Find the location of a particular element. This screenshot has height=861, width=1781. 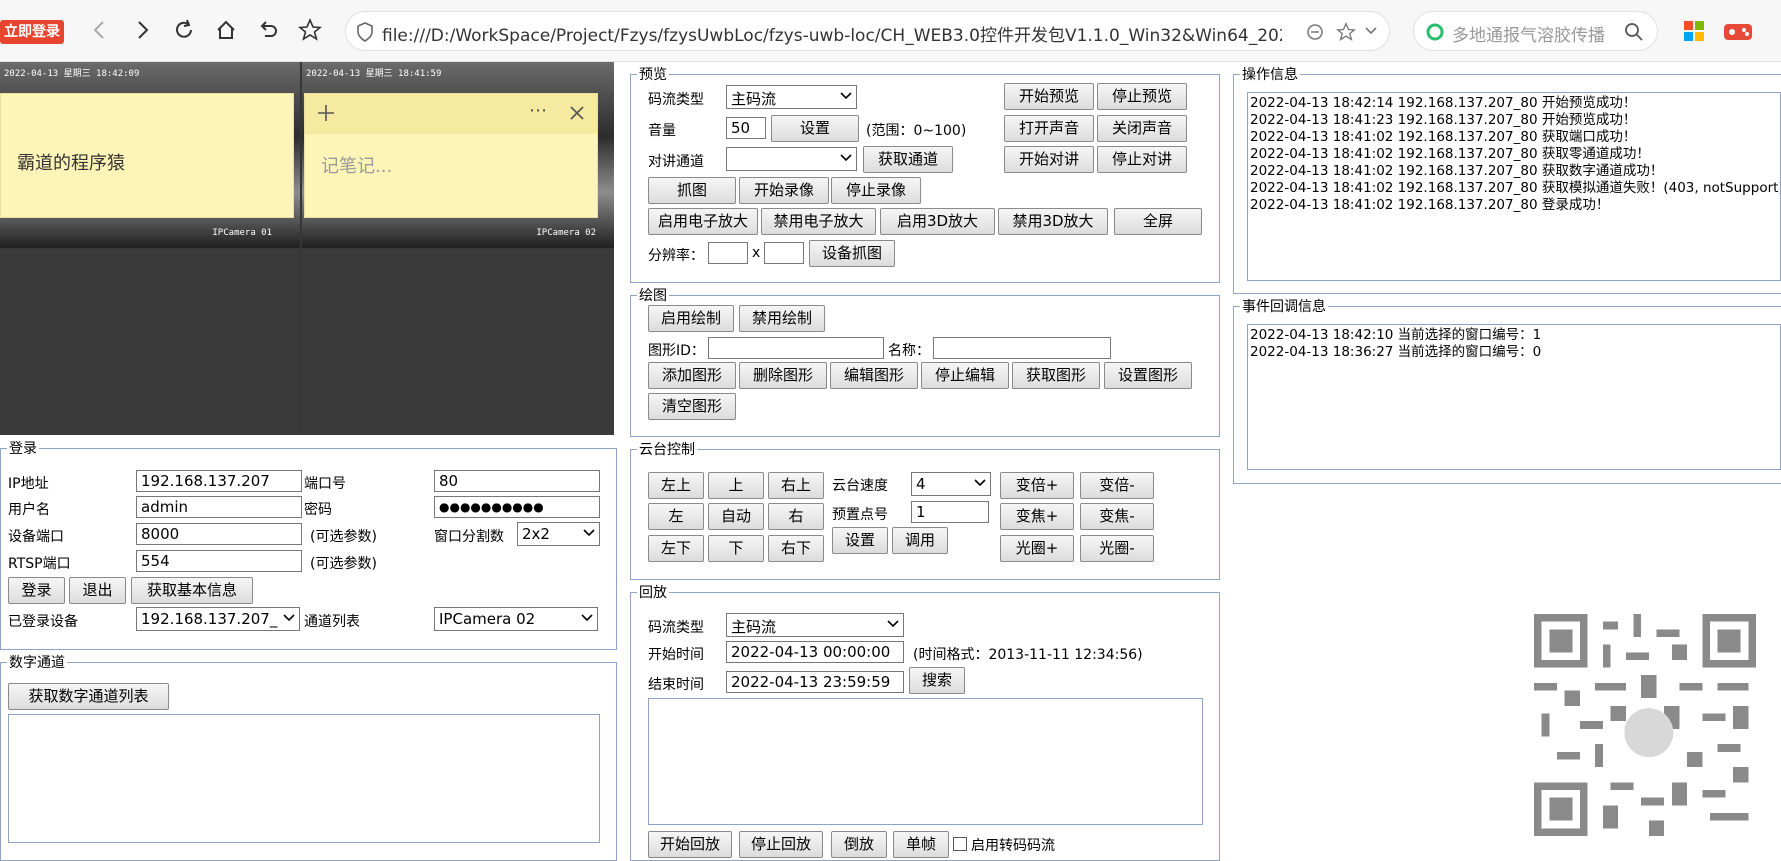

delete-shape-button: 删除图形 is located at coordinates (783, 375).